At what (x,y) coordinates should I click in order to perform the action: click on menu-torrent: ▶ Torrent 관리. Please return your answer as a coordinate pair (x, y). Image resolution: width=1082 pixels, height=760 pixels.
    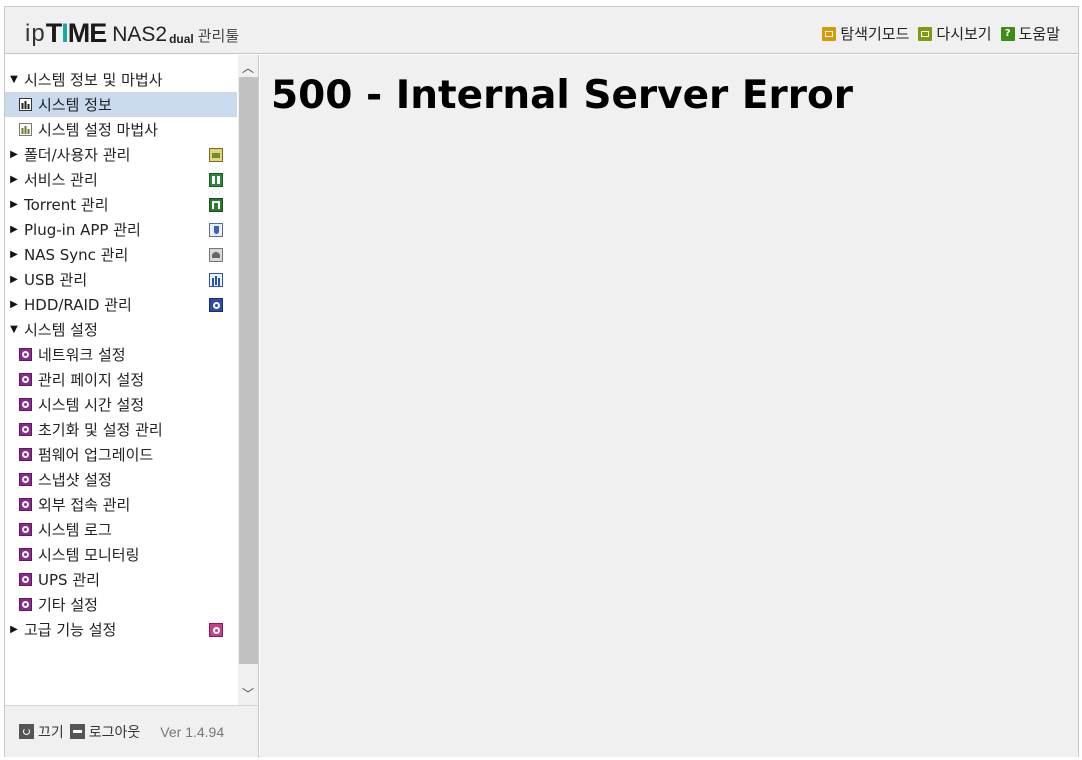
    Looking at the image, I should click on (121, 204).